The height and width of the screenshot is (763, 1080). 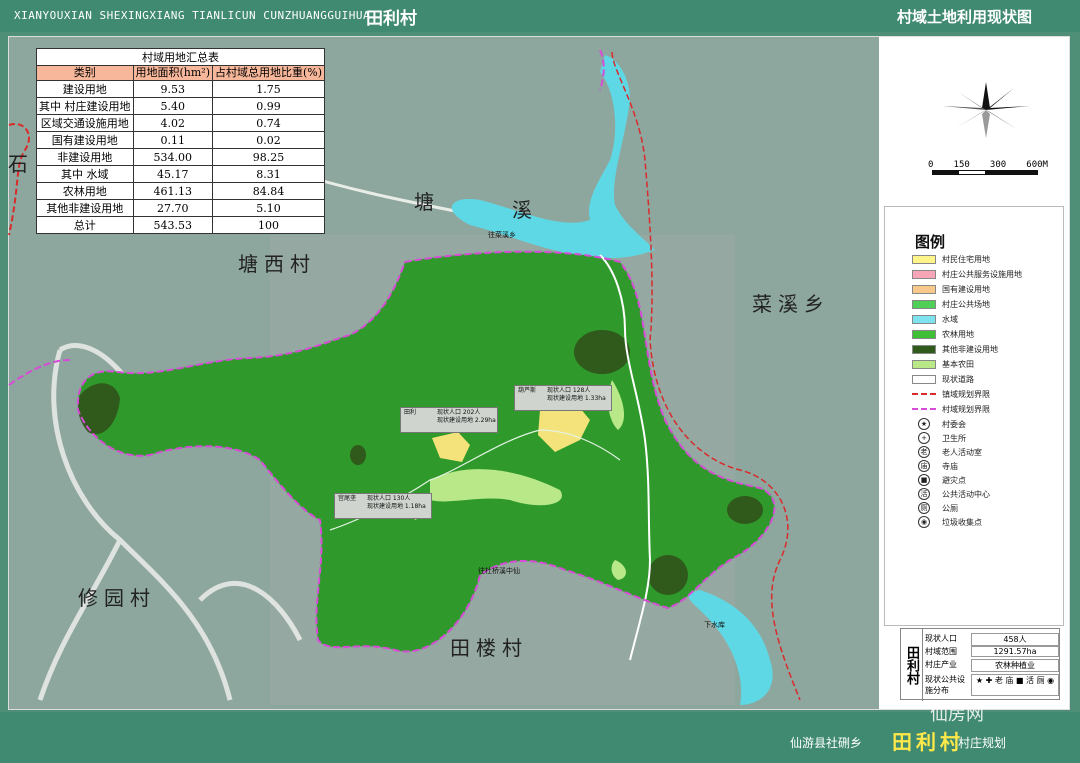 What do you see at coordinates (173, 123) in the screenshot?
I see `table-cell-area: 4.02` at bounding box center [173, 123].